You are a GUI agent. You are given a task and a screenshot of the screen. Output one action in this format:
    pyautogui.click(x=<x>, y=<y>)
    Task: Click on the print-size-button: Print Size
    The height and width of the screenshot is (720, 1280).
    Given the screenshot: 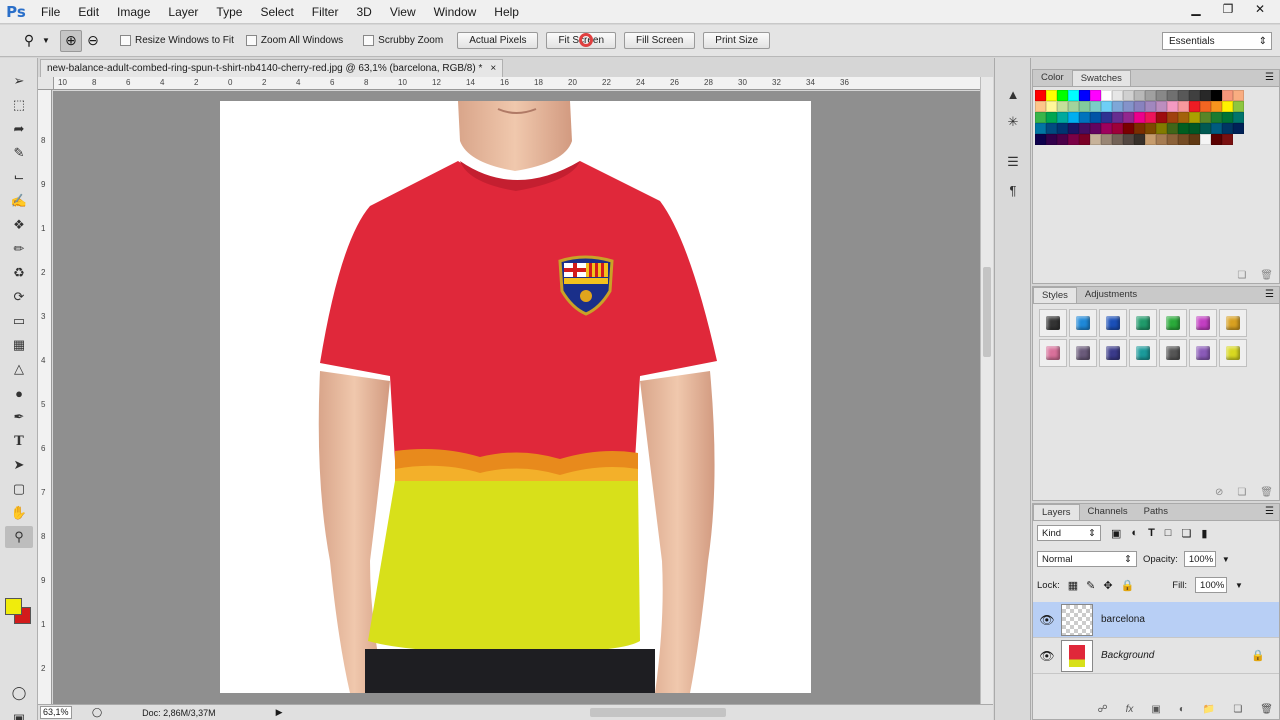 What is the action you would take?
    pyautogui.click(x=737, y=40)
    